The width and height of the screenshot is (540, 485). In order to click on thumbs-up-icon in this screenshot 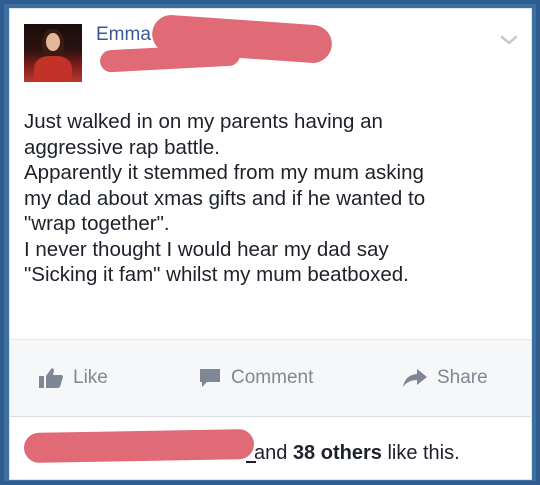, I will do `click(51, 378)`.